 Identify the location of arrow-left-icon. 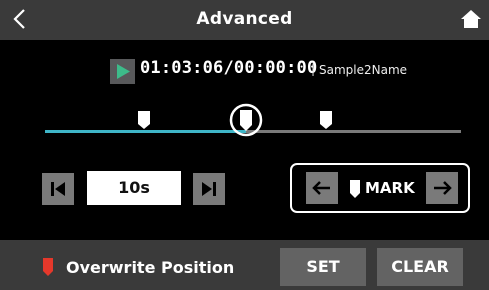
(321, 188).